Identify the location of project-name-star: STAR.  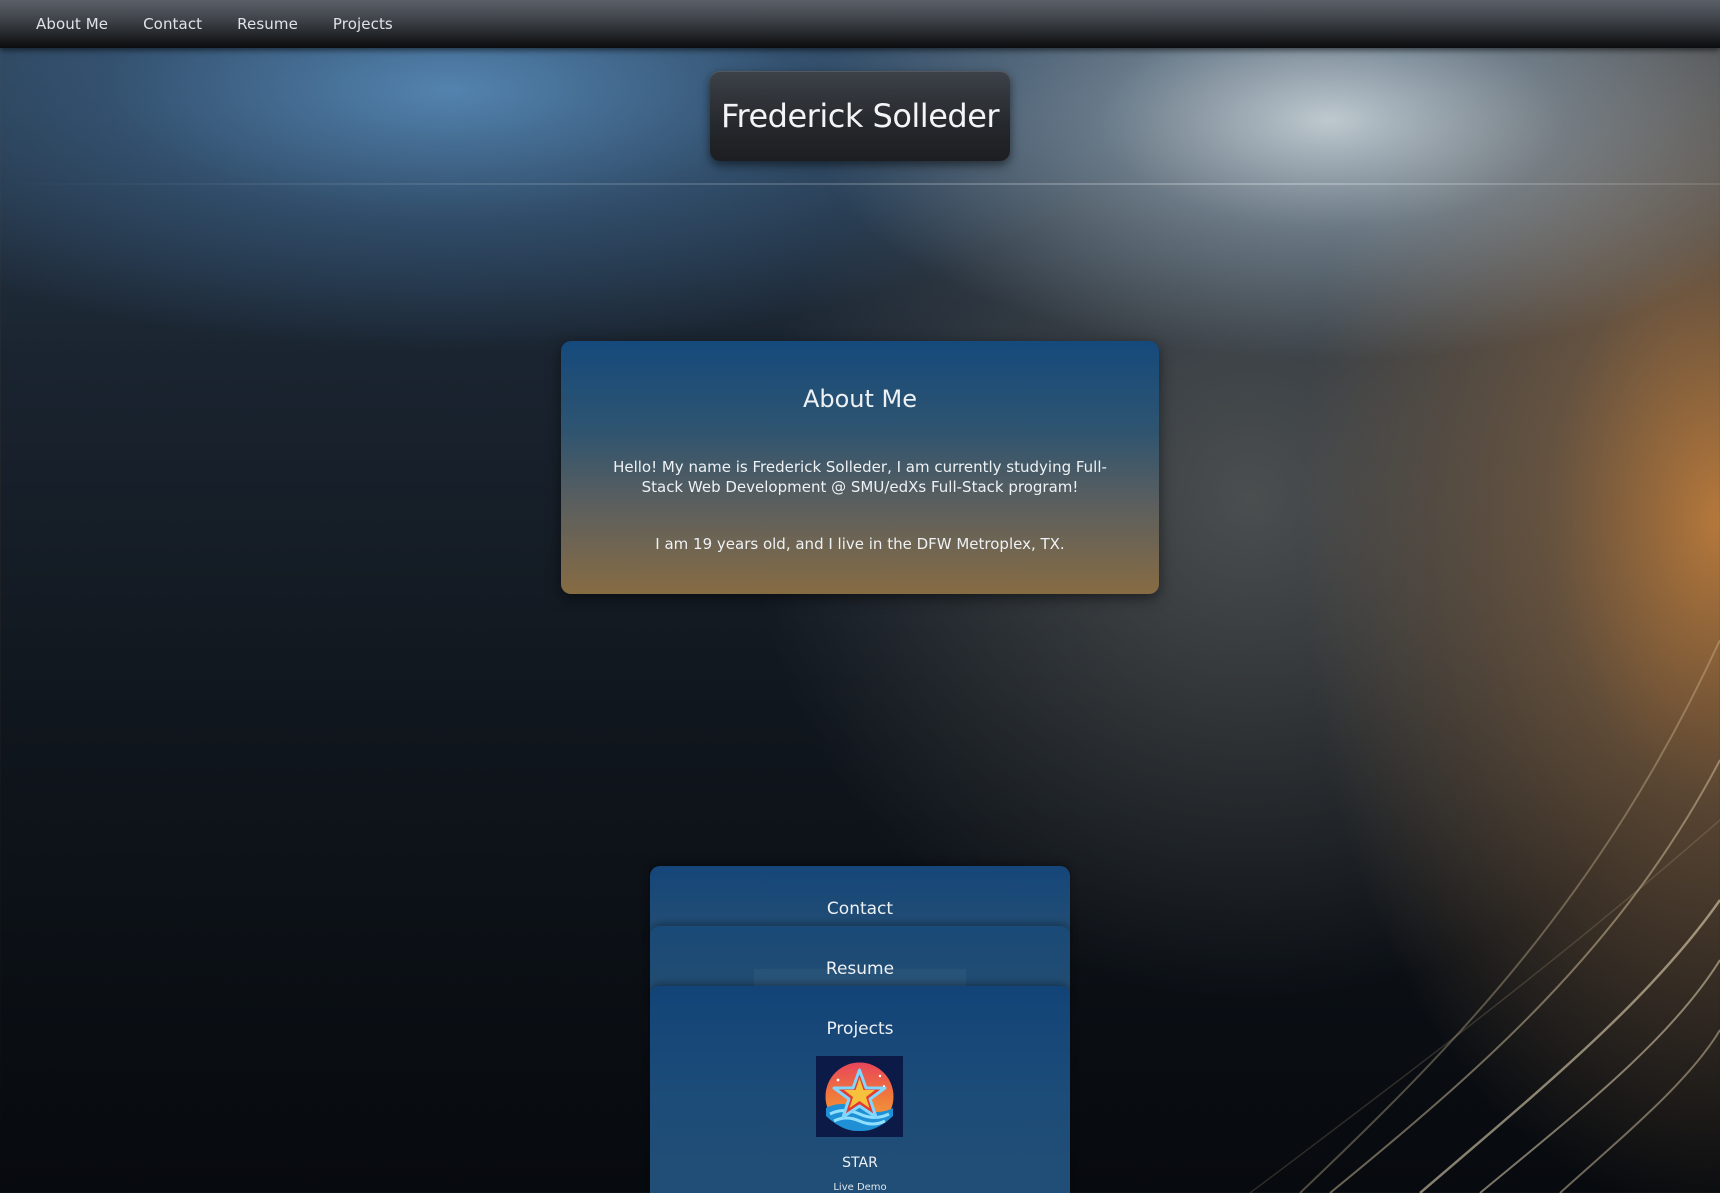
(860, 1163).